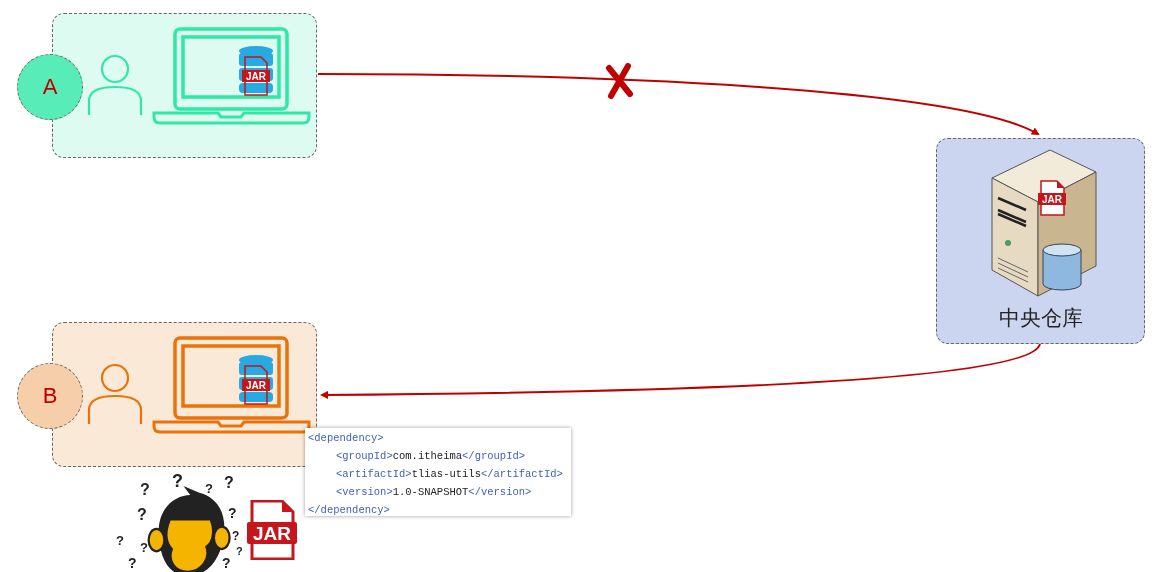  I want to click on code-line: <version>1.0-SNAPSHOT</version>, so click(434, 492).